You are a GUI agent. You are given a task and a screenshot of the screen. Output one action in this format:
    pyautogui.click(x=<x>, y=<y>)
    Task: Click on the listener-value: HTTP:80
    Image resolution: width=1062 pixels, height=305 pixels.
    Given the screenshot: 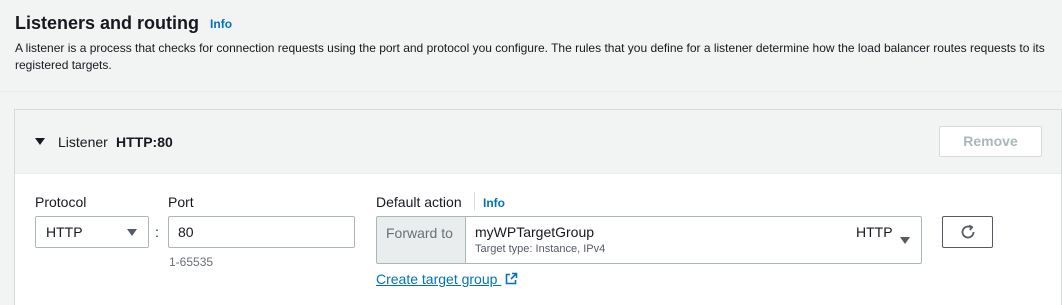 What is the action you would take?
    pyautogui.click(x=144, y=142)
    